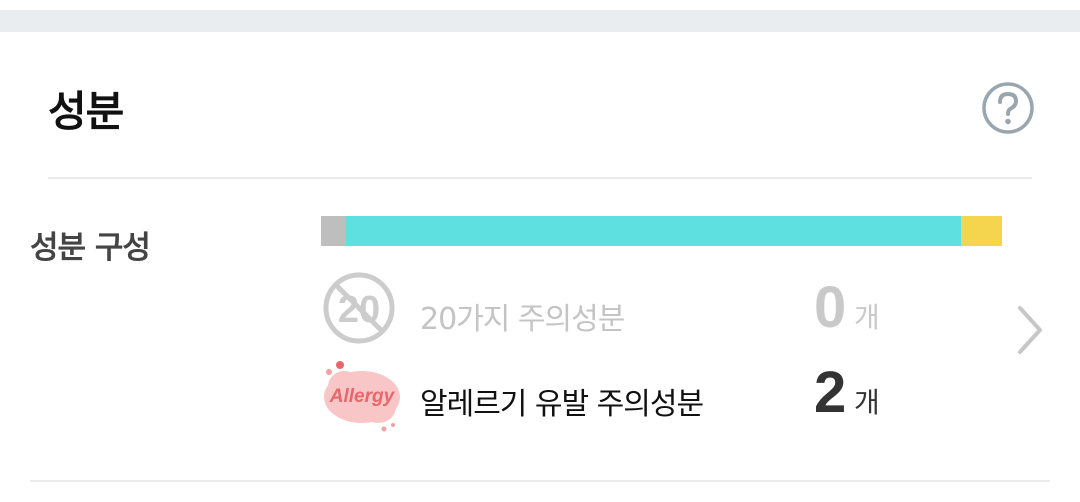 This screenshot has width=1080, height=502. Describe the element at coordinates (90, 248) in the screenshot. I see `composition-label: 성분 구성` at that location.